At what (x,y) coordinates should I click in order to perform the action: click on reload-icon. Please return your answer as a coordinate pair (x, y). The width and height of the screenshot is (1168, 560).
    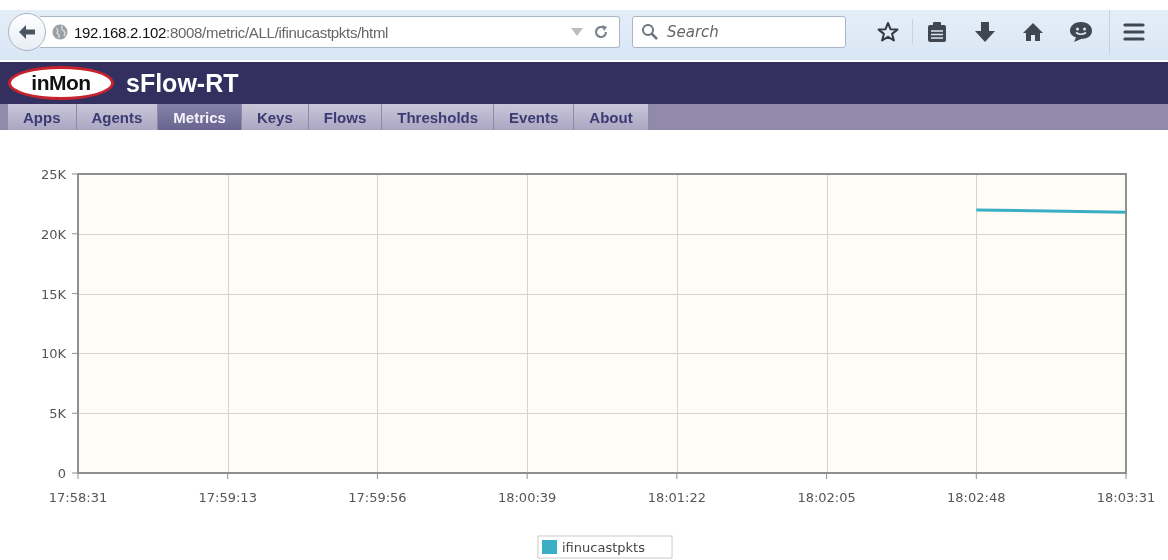
    Looking at the image, I should click on (601, 32).